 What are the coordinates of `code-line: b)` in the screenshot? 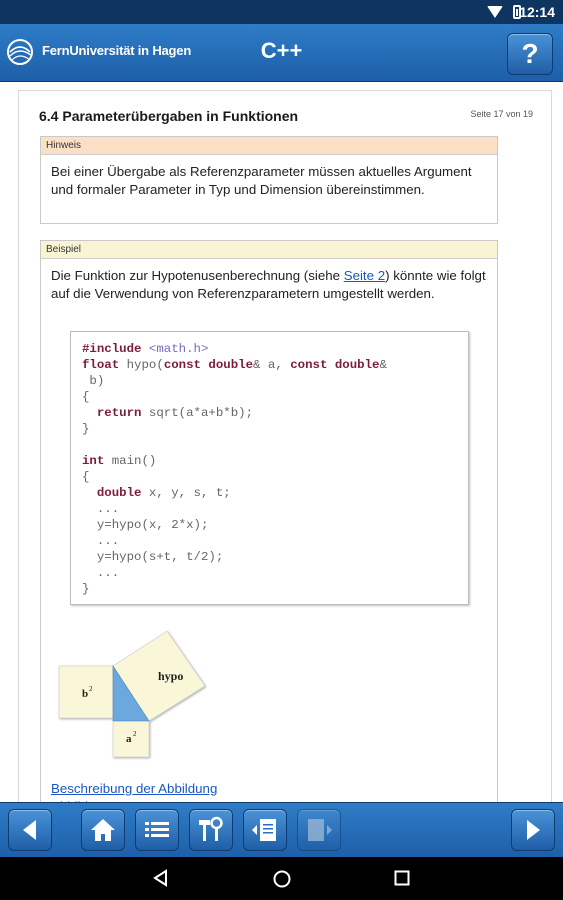 It's located at (93, 381).